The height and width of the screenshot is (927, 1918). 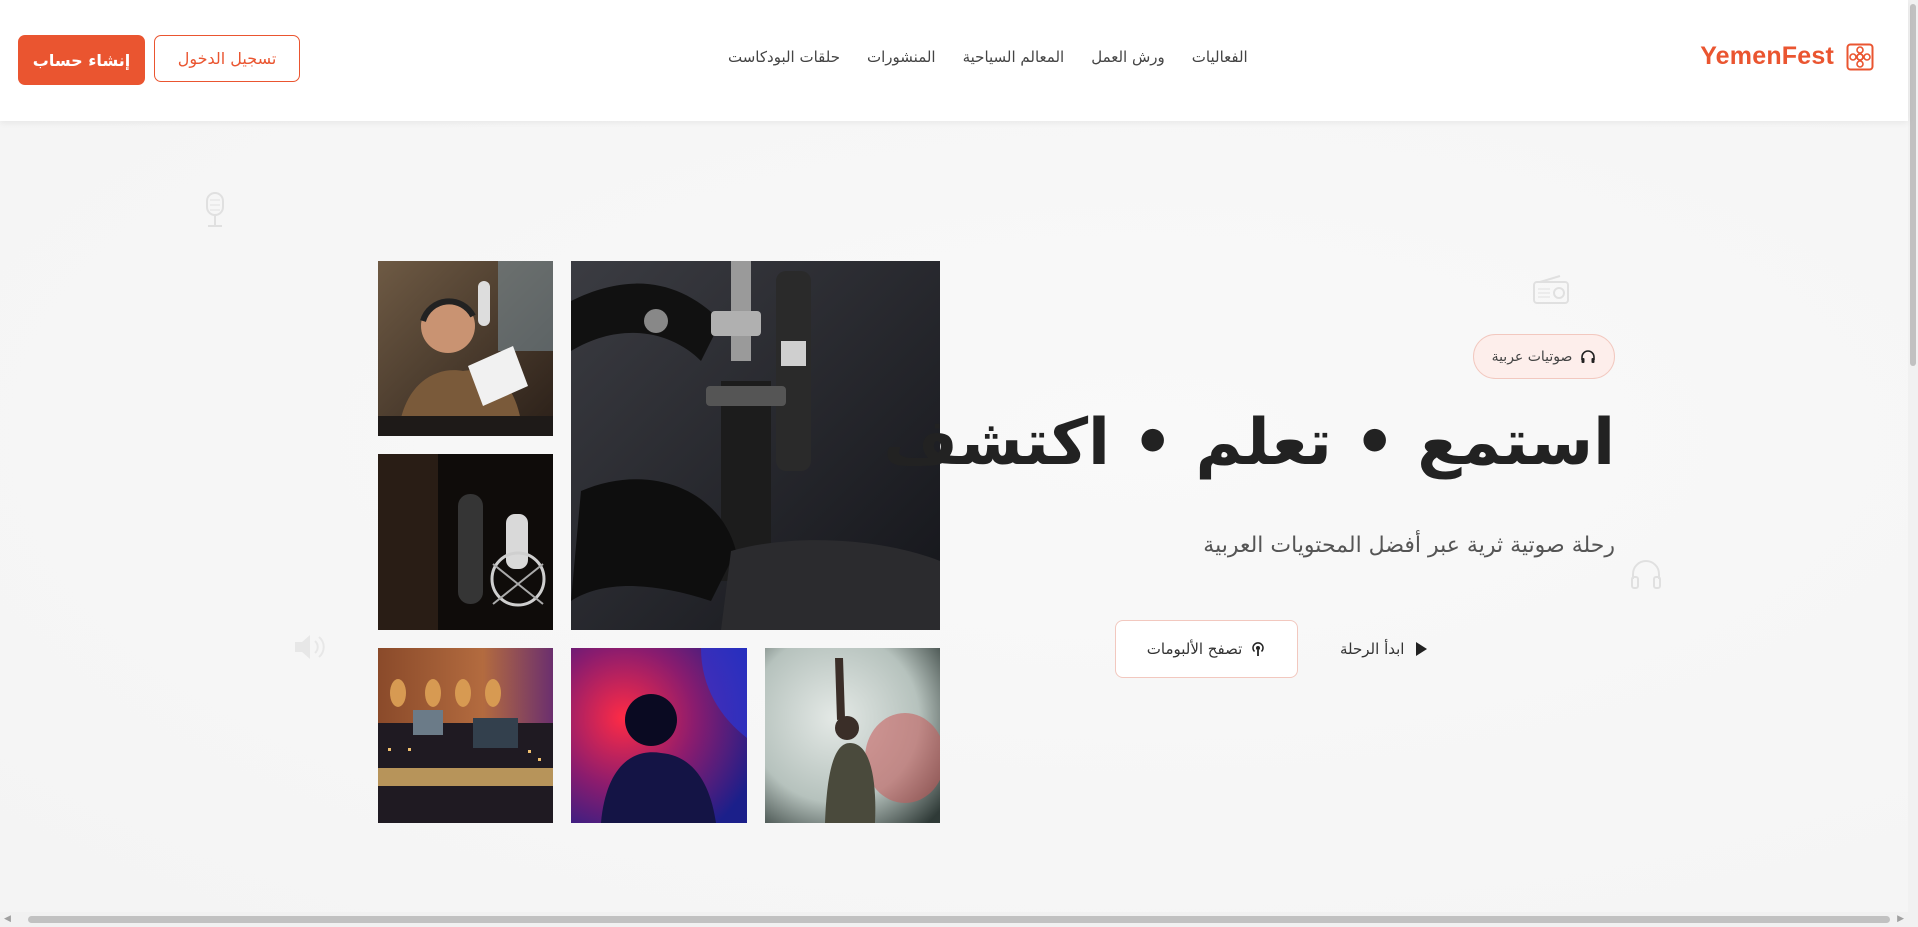 What do you see at coordinates (659, 735) in the screenshot?
I see `gallery-image-silhouette` at bounding box center [659, 735].